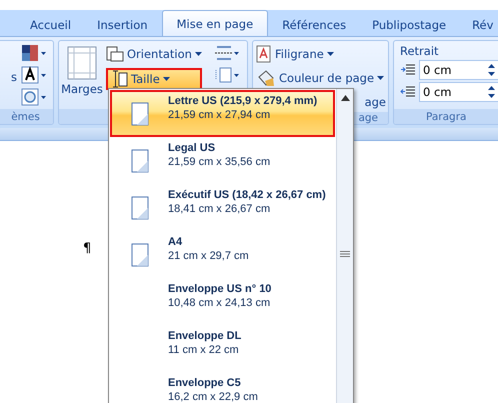  I want to click on page-color-button: Couleur de page, so click(321, 78).